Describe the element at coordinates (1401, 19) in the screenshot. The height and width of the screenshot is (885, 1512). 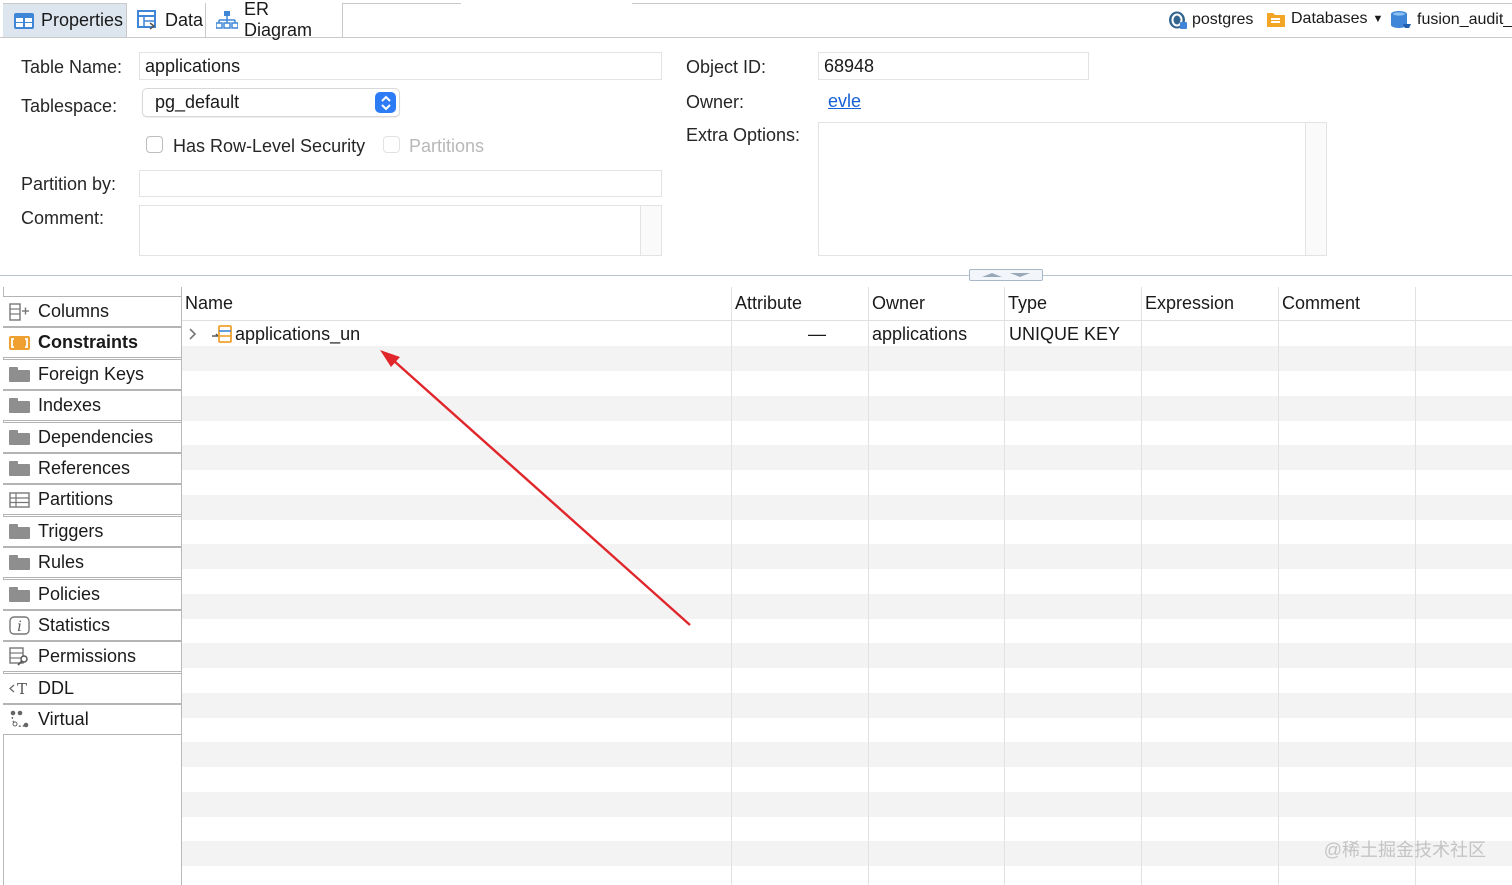
I see `database-cylinder-icon` at that location.